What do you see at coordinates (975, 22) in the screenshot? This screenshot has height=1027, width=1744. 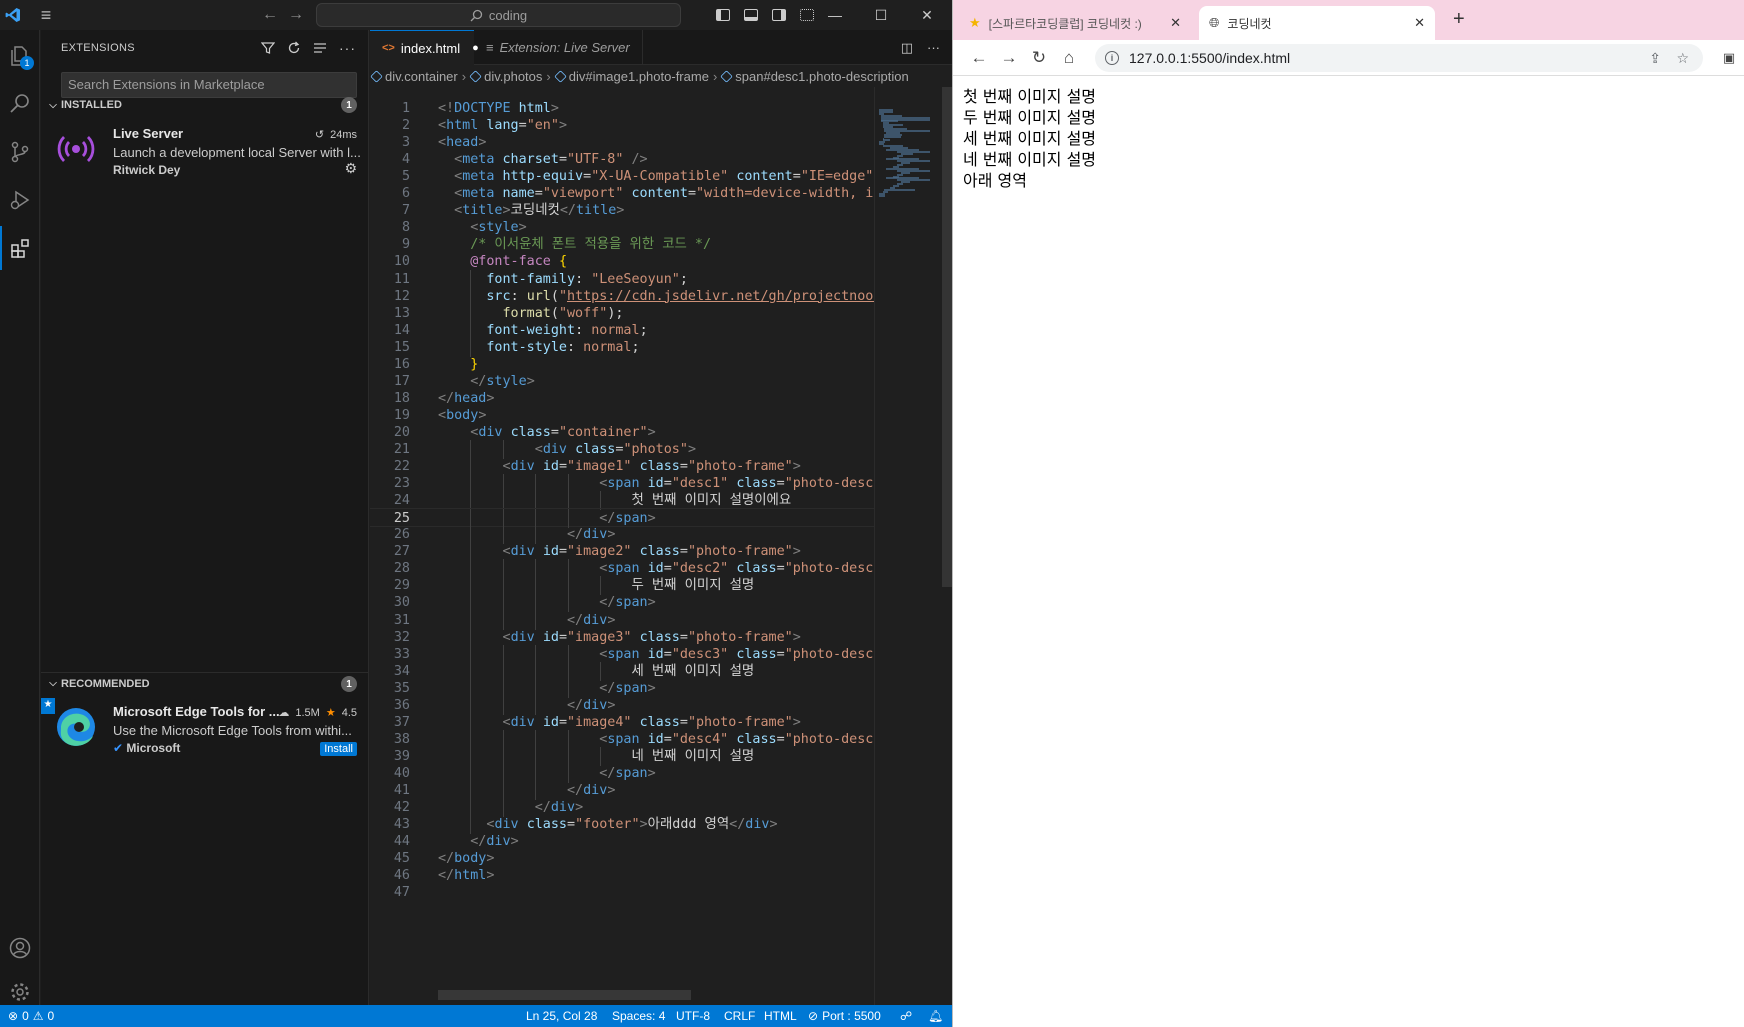 I see `star-favicon-icon: ★` at bounding box center [975, 22].